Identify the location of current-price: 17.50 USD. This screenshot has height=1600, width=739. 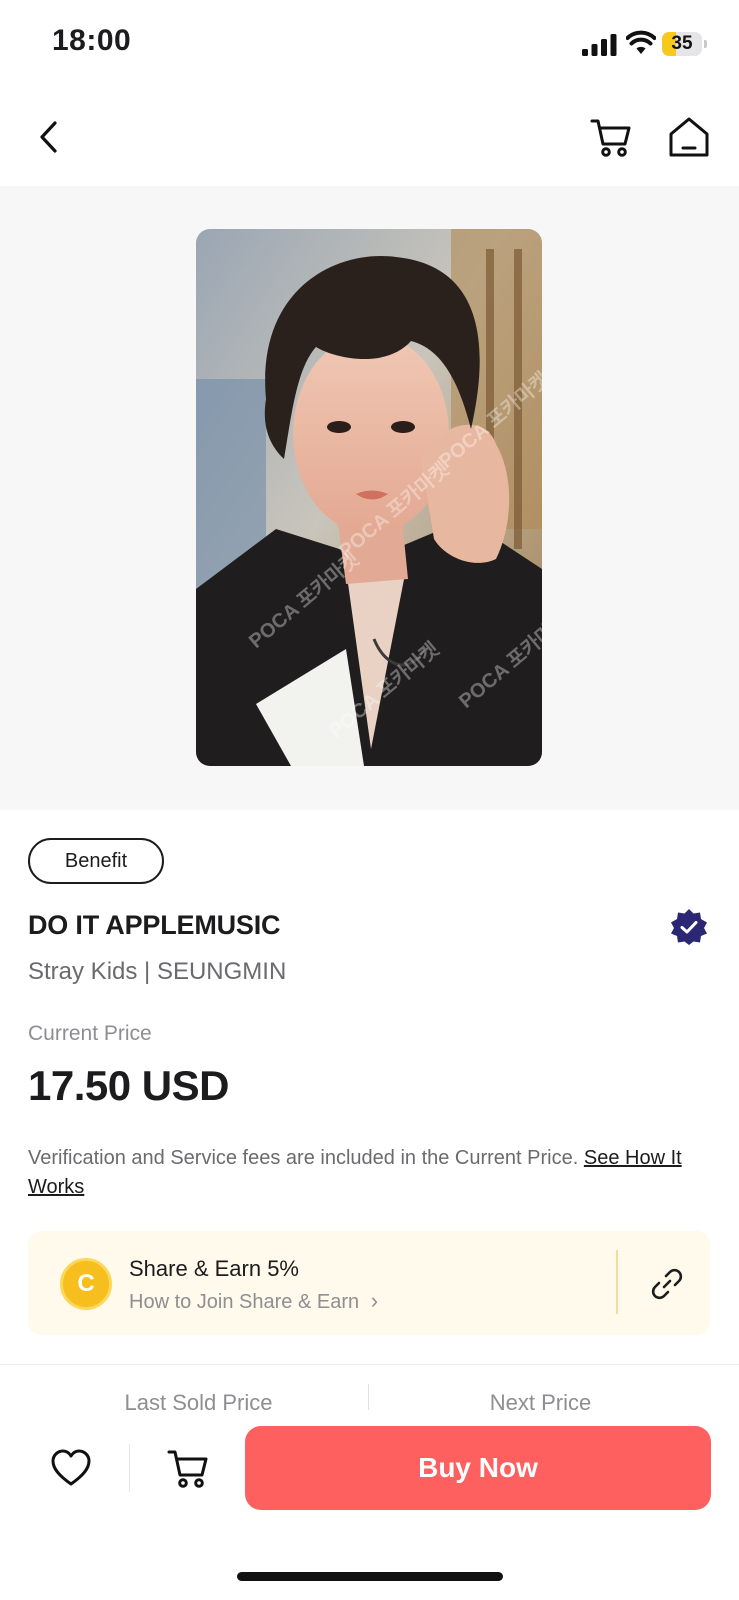
(128, 1085).